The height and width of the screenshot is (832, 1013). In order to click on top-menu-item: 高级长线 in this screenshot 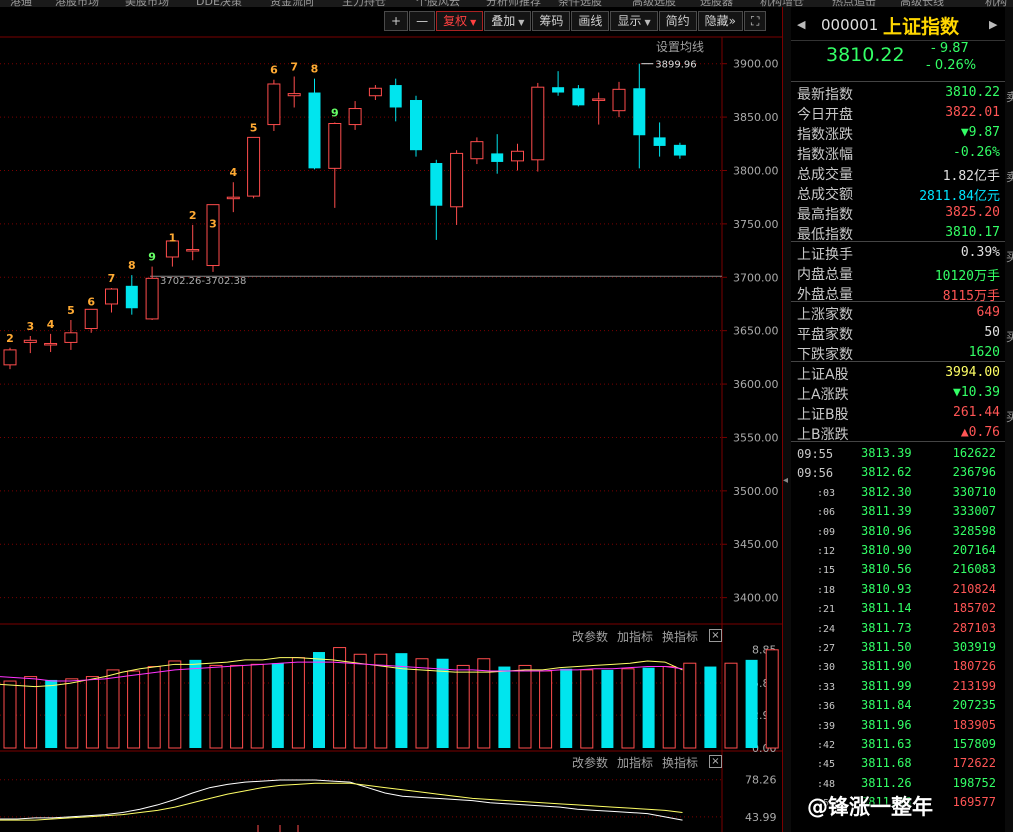, I will do `click(922, 3)`.